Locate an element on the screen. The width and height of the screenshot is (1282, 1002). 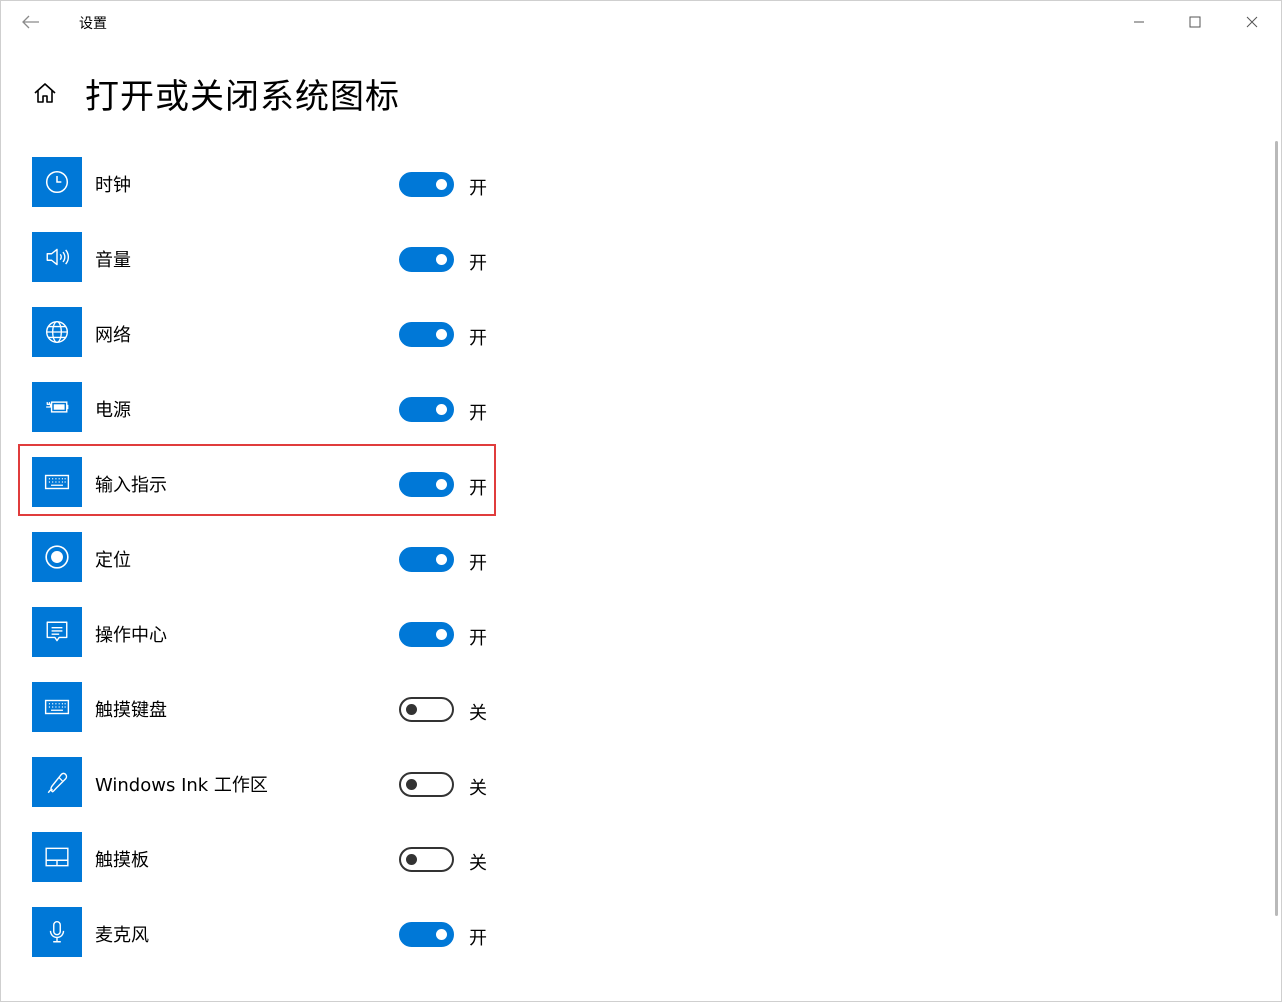
setting-row: 电源 开 is located at coordinates (267, 407).